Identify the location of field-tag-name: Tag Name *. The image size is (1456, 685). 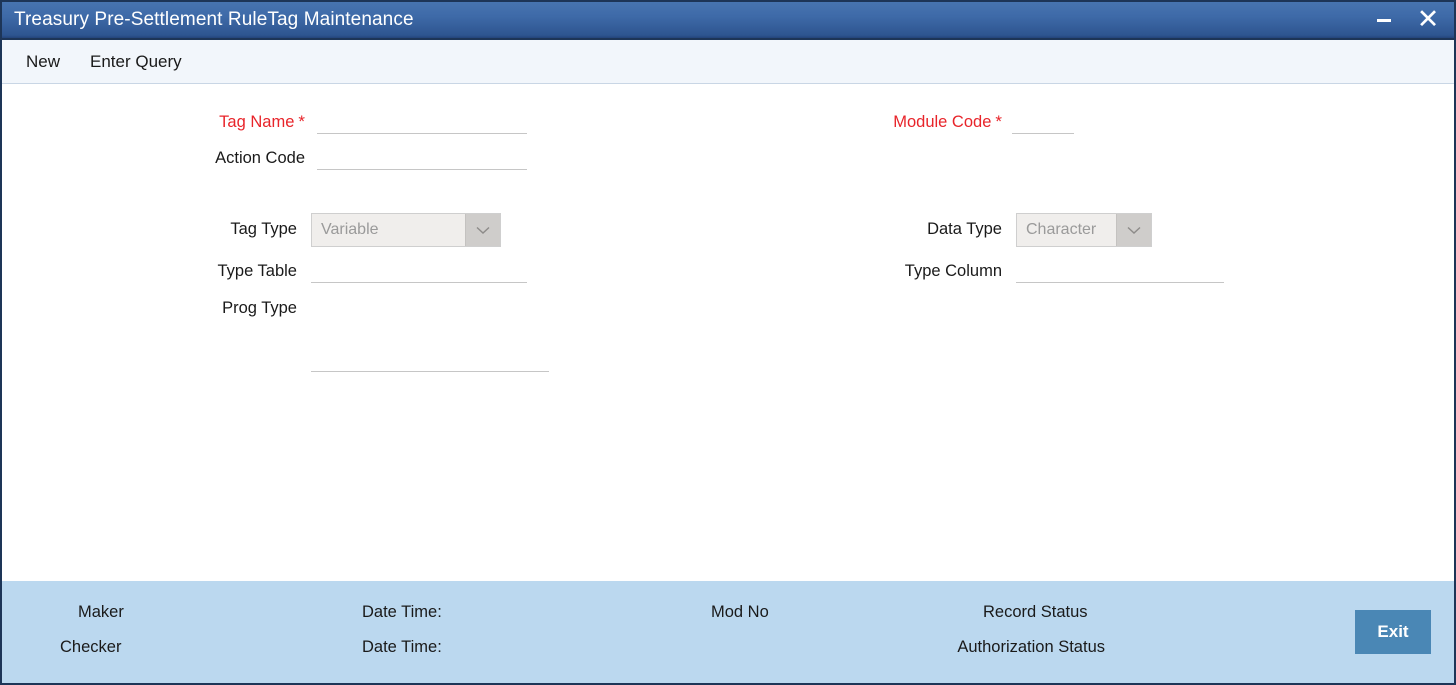
(359, 123).